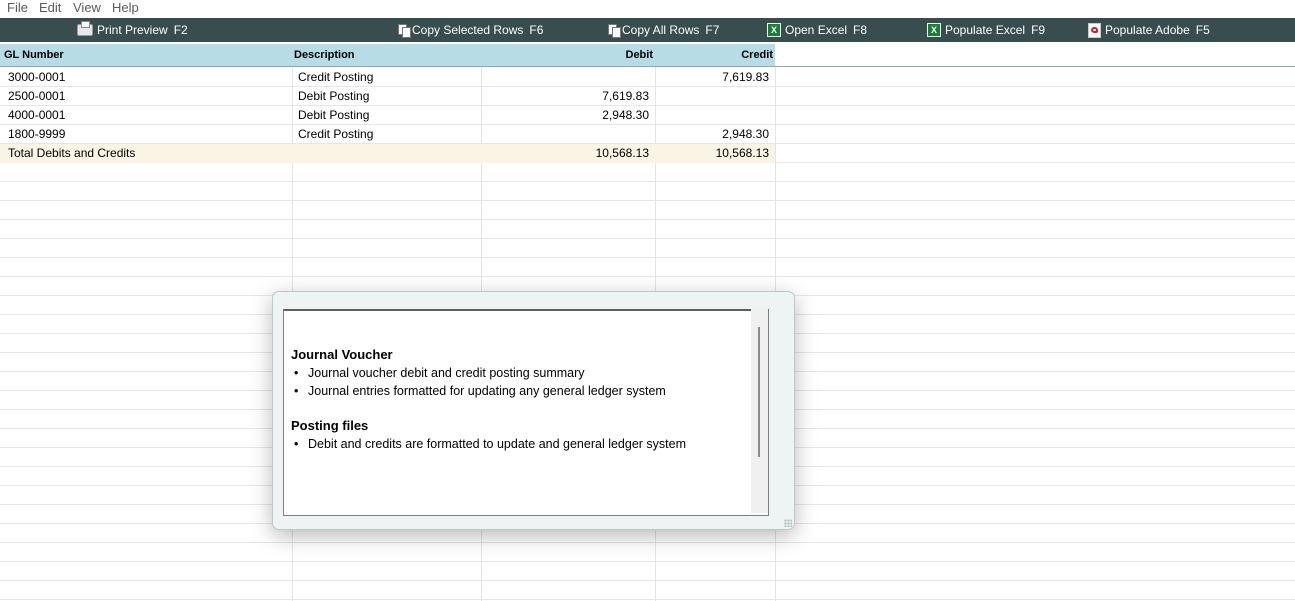 The image size is (1295, 601). What do you see at coordinates (50, 7) in the screenshot?
I see `menu-edit: Edit` at bounding box center [50, 7].